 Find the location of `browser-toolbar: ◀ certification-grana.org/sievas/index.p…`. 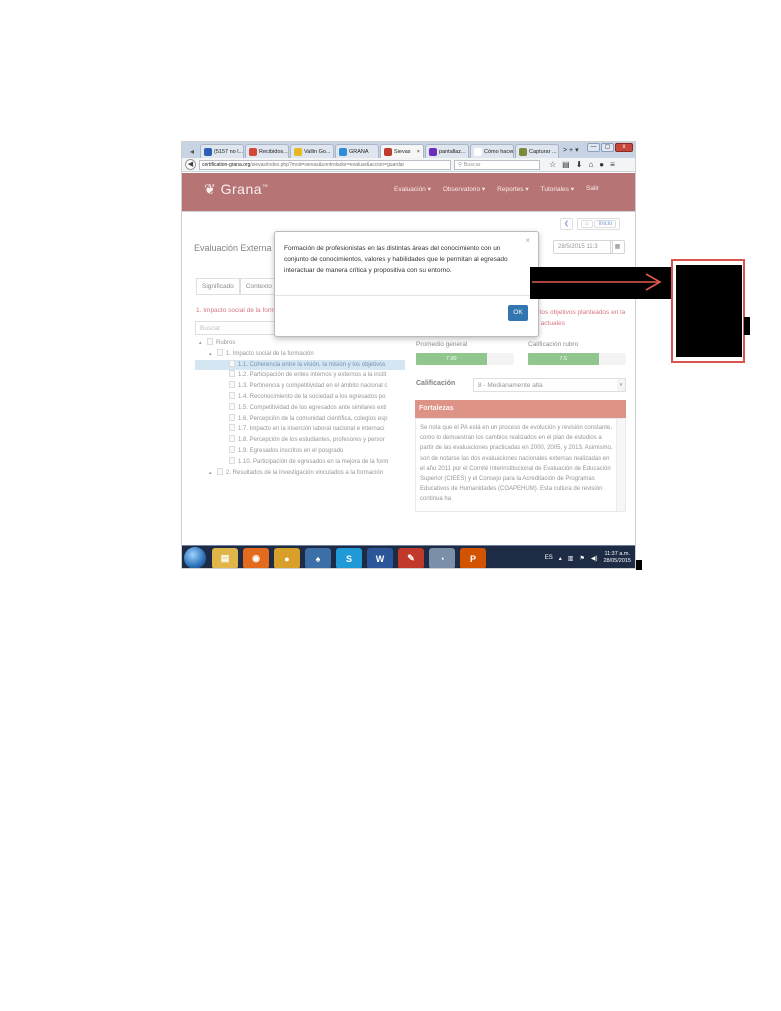

browser-toolbar: ◀ certification-grana.org/sievas/index.p… is located at coordinates (408, 165).